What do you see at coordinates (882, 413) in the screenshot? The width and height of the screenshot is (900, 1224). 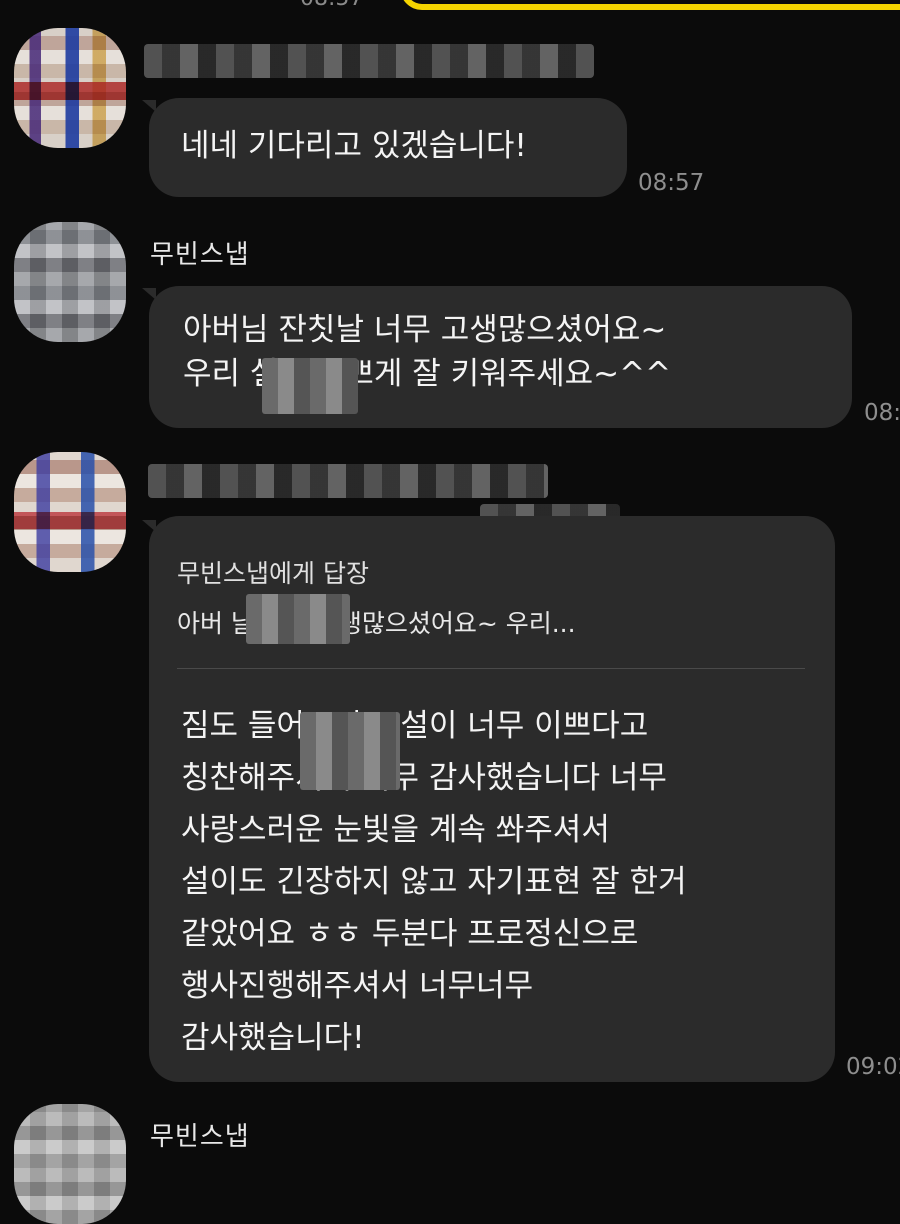 I see `message-time: 08:` at bounding box center [882, 413].